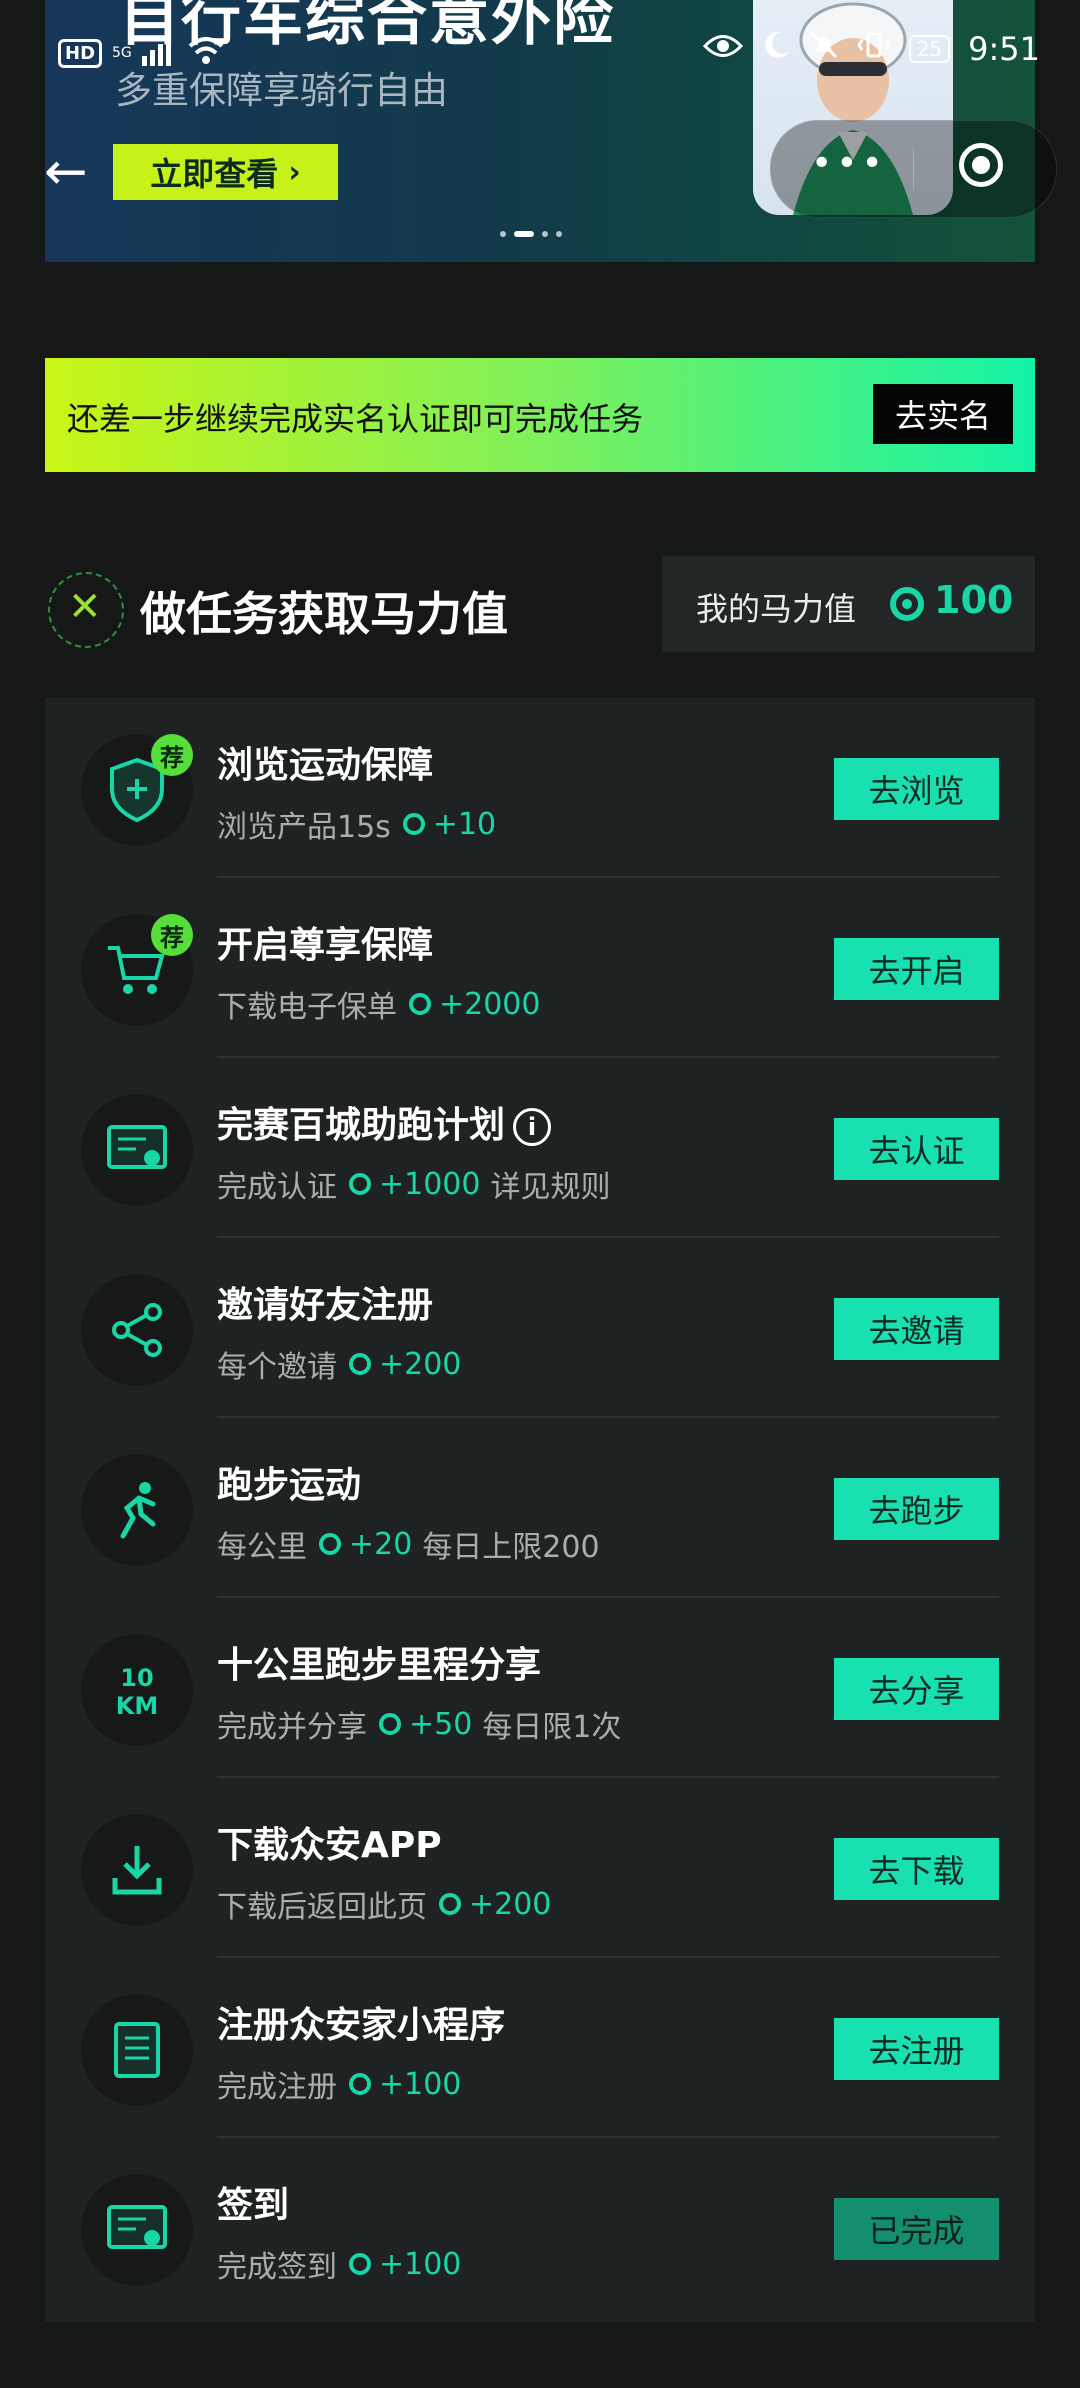 The width and height of the screenshot is (1080, 2388). I want to click on task-title: 完赛百城助跑计划 i, so click(384, 1122).